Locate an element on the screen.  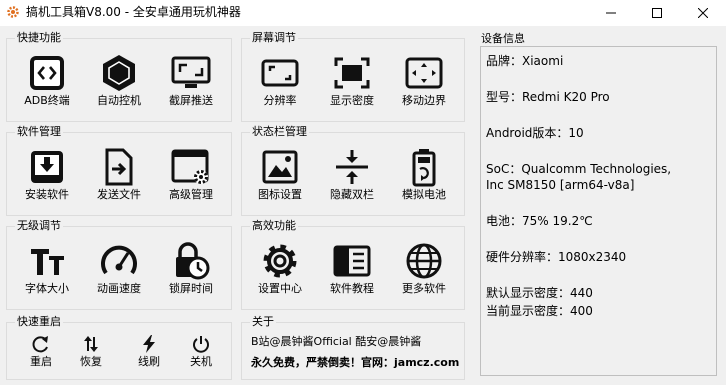
close-icon is located at coordinates (703, 13).